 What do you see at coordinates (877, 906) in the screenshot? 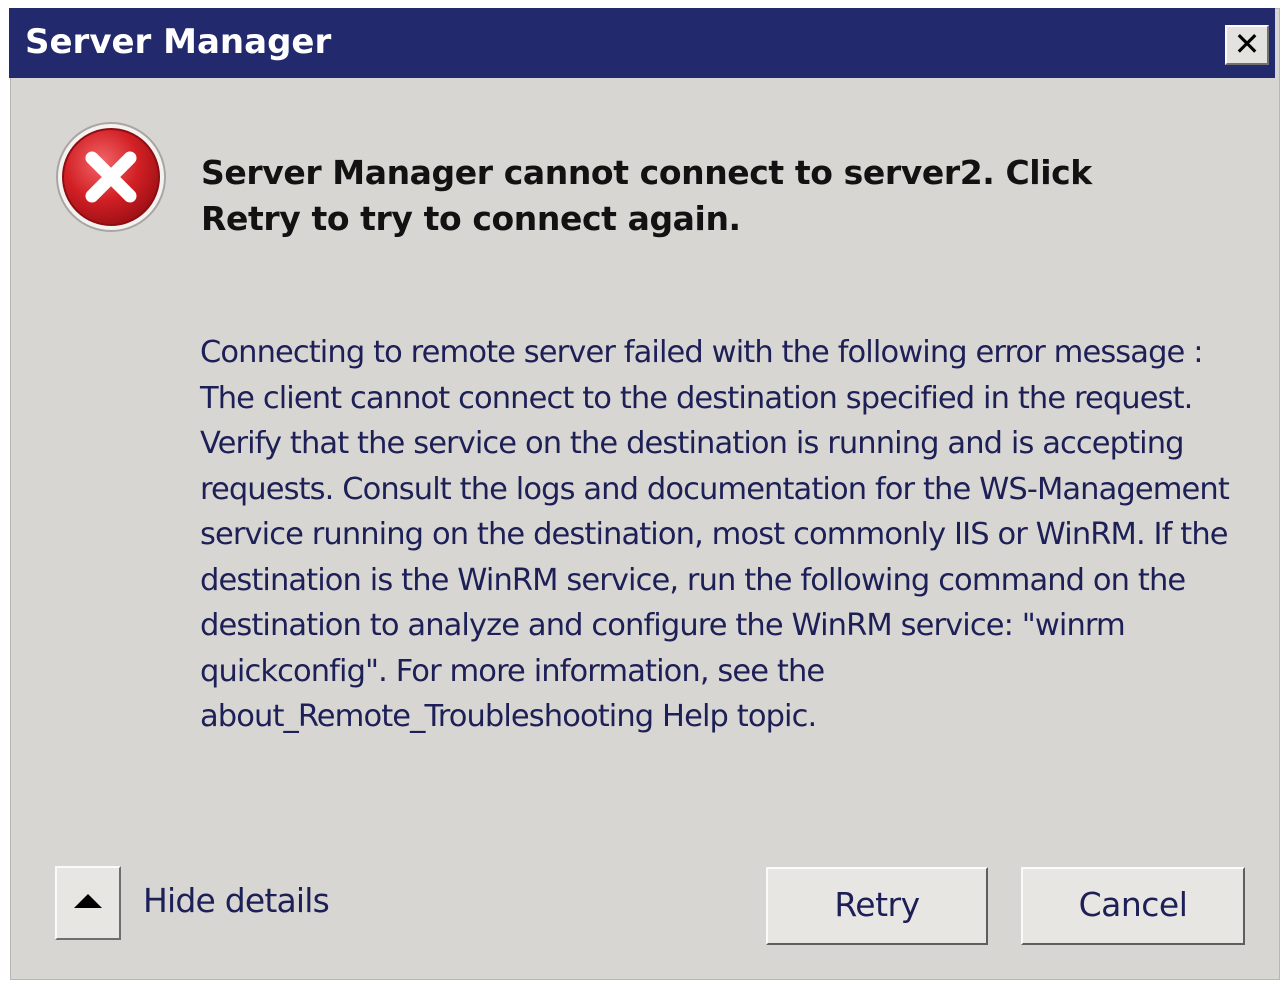
I see `retry-button: Retry` at bounding box center [877, 906].